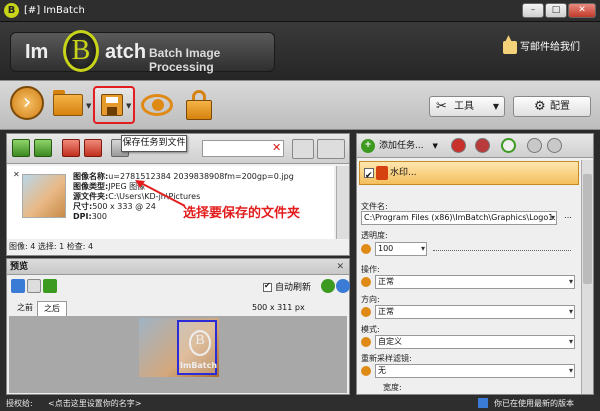 The width and height of the screenshot is (600, 411). I want to click on task-toolbar: + 添加任务... ▼, so click(475, 146).